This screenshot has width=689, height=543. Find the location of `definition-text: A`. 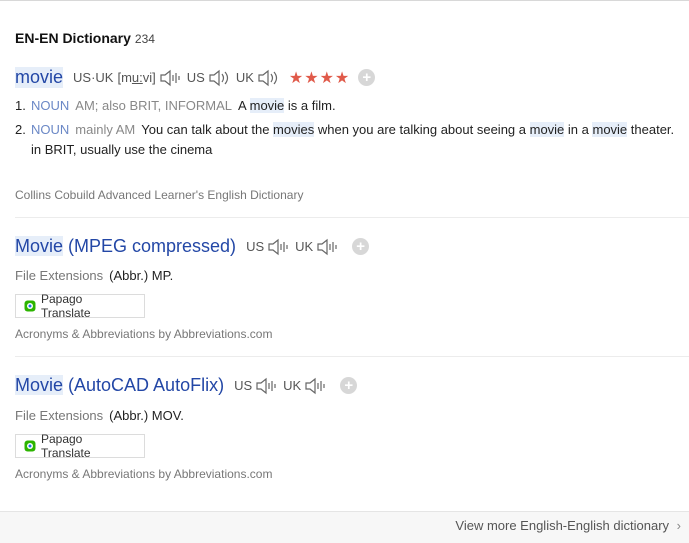

definition-text: A is located at coordinates (244, 105).